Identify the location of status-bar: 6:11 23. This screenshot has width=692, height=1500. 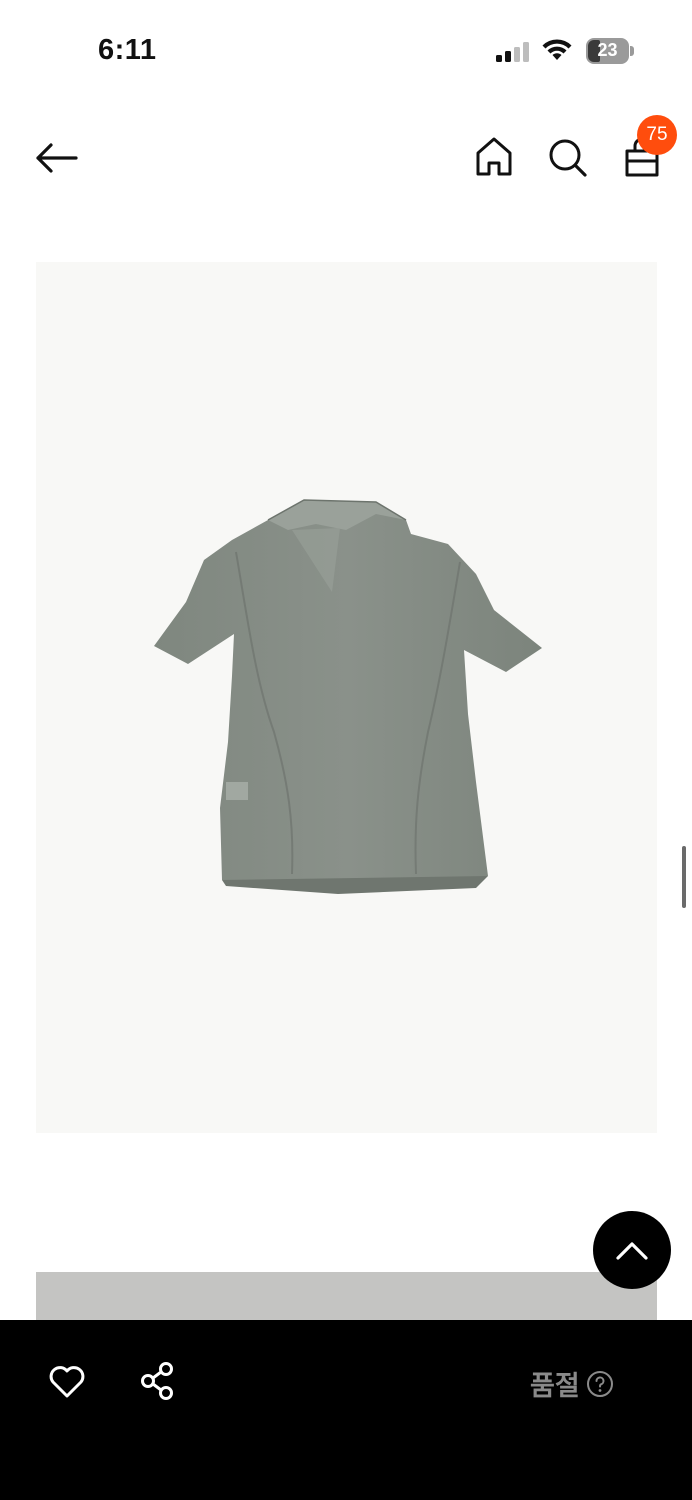
(346, 50).